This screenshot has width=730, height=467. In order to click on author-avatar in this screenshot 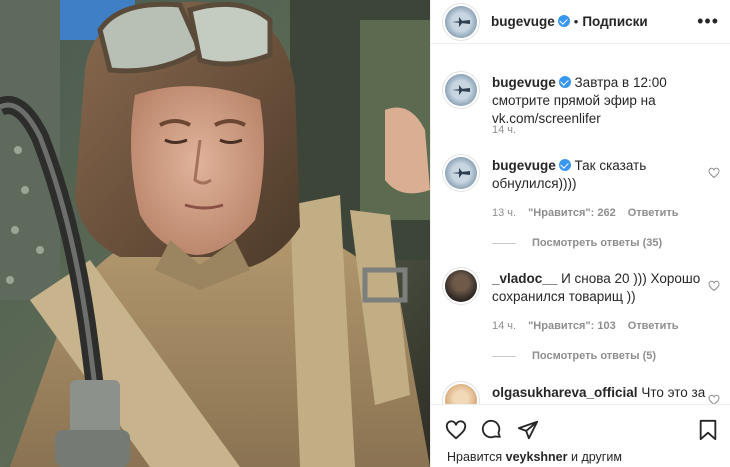, I will do `click(461, 22)`.